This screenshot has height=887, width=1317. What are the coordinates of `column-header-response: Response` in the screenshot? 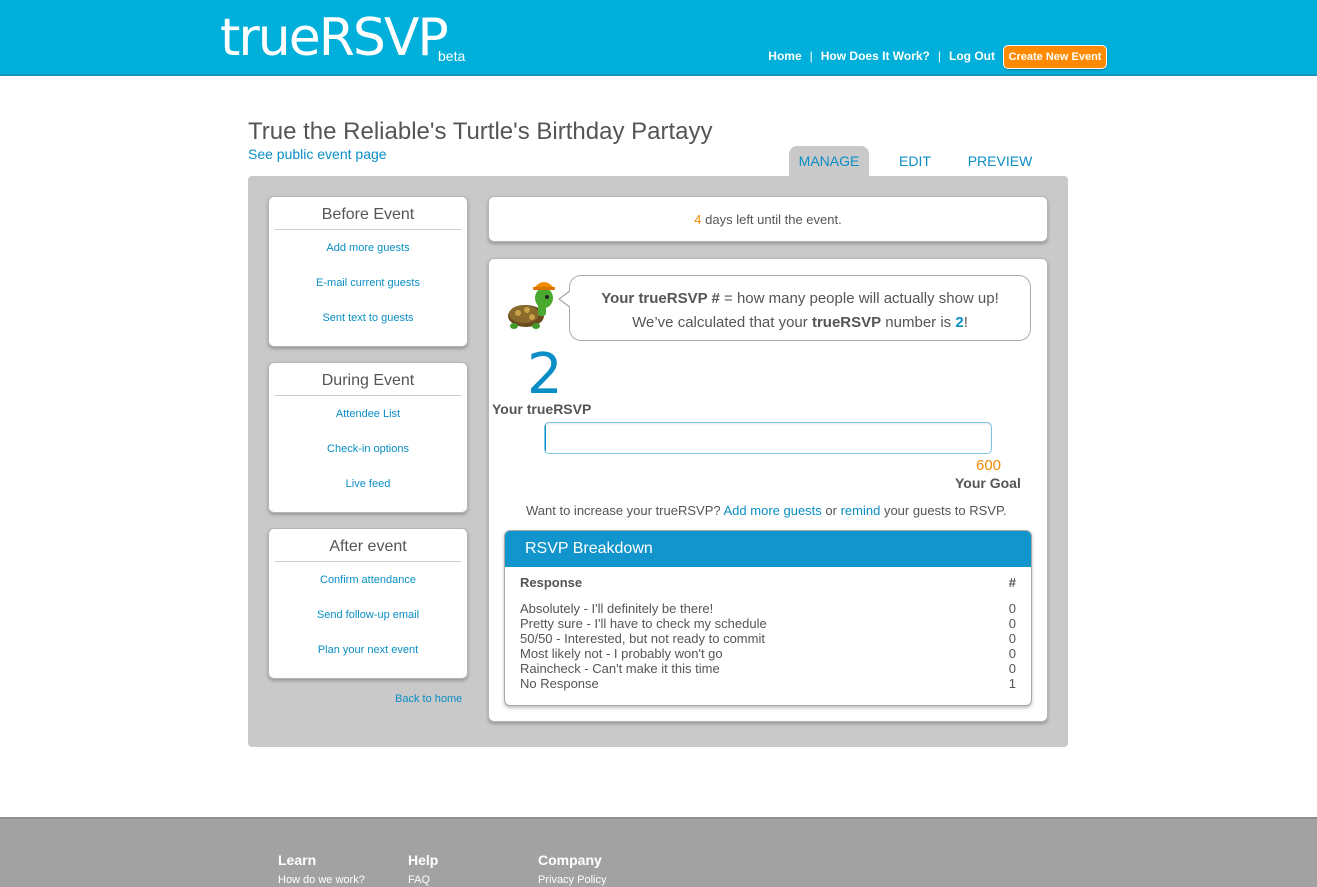 It's located at (551, 582).